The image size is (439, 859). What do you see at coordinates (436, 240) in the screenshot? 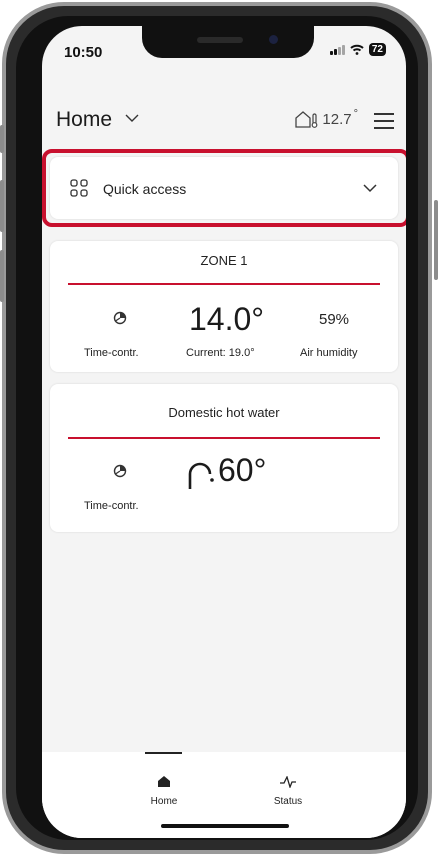
I see `power-button` at bounding box center [436, 240].